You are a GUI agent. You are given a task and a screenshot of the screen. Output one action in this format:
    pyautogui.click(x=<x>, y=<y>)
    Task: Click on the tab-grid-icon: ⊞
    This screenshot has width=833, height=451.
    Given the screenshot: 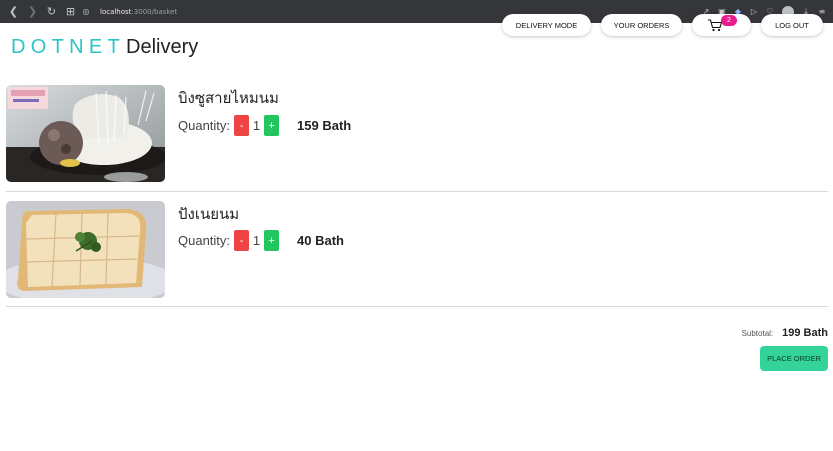 What is the action you would take?
    pyautogui.click(x=70, y=11)
    